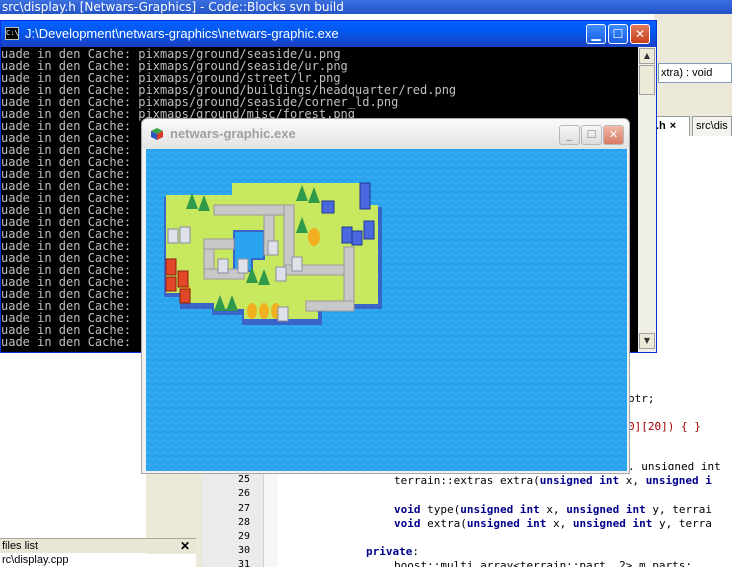 The image size is (732, 567). I want to click on minimize-icon: ▁, so click(596, 34).